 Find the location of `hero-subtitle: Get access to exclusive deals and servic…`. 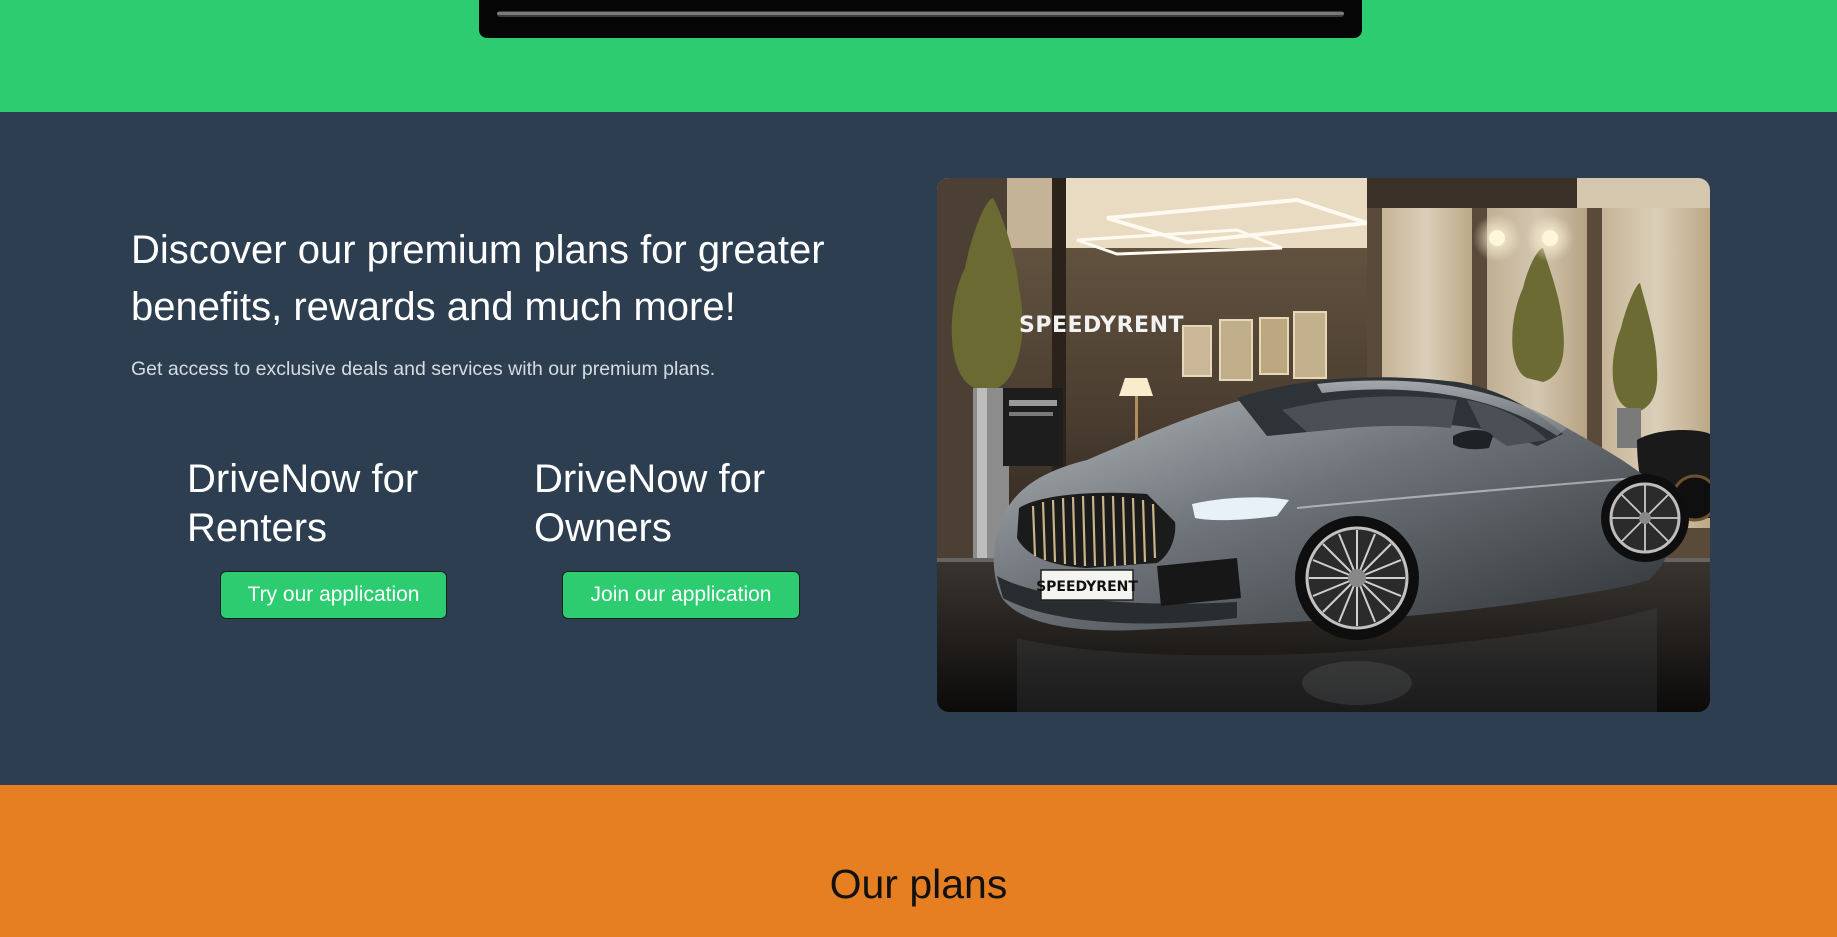

hero-subtitle: Get access to exclusive deals and servic… is located at coordinates (423, 369).